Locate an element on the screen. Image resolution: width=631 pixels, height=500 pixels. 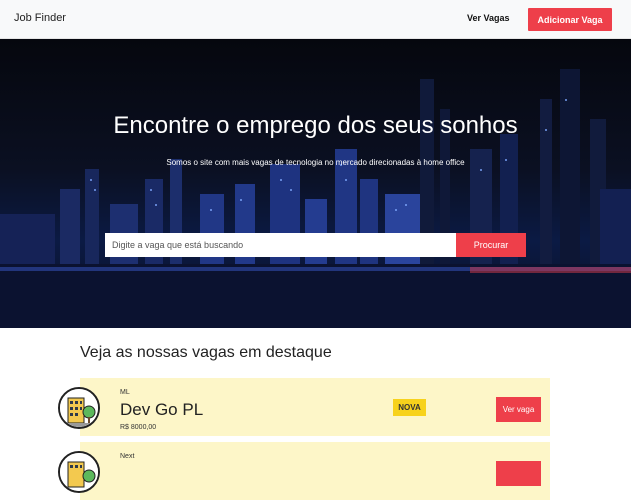
add-job-button: Adicionar Vaga is located at coordinates (570, 19).